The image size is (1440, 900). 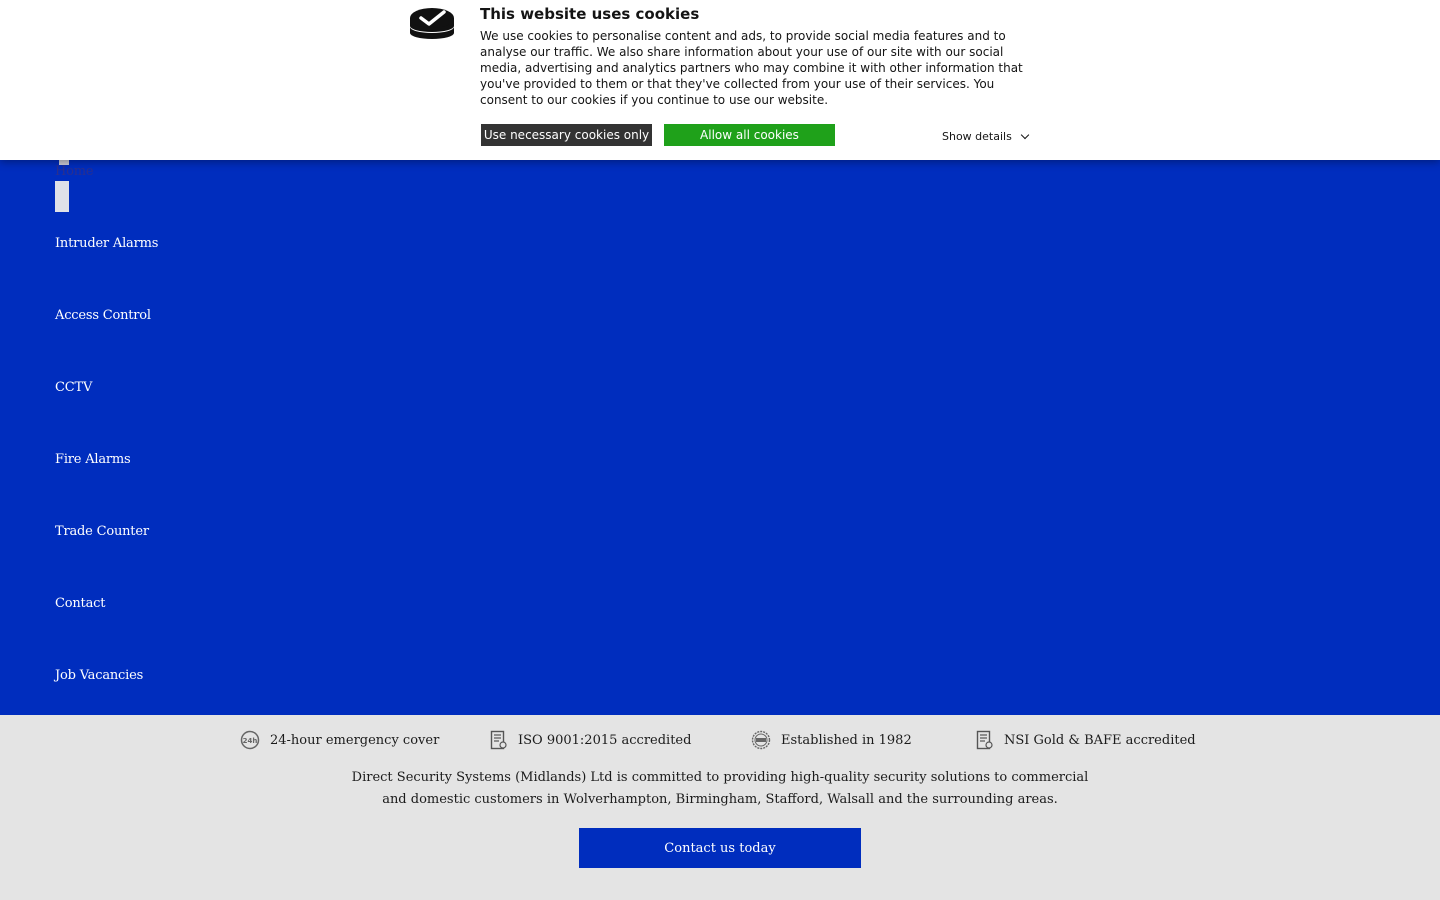 I want to click on feature-established: Established in 1982, so click(x=831, y=740).